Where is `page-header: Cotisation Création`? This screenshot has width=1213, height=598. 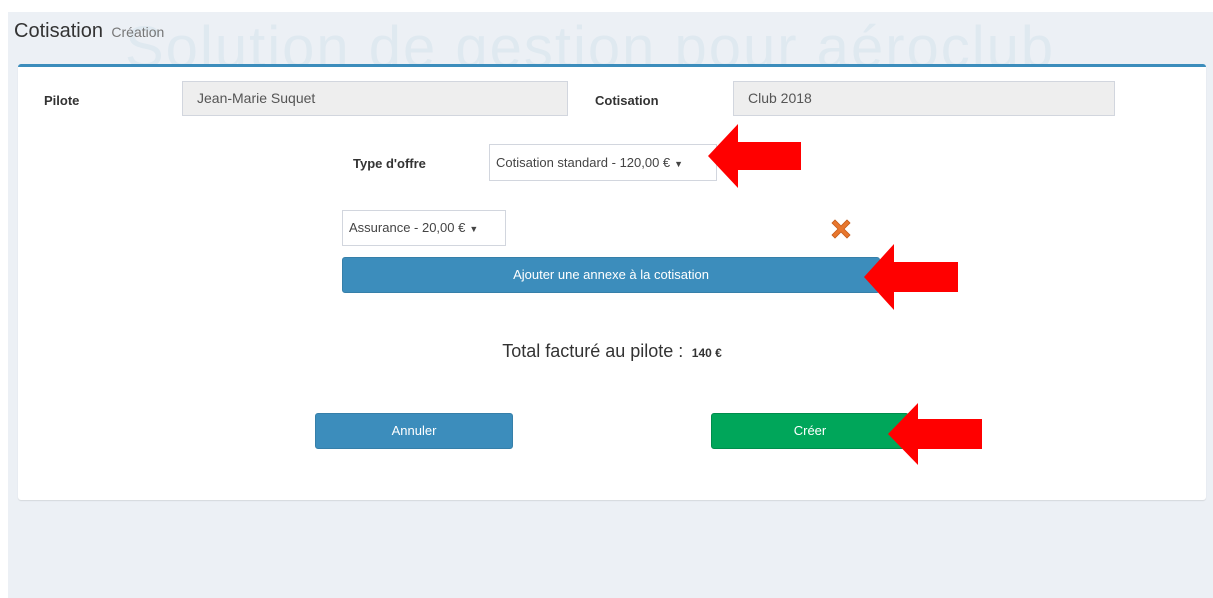
page-header: Cotisation Création is located at coordinates (89, 31).